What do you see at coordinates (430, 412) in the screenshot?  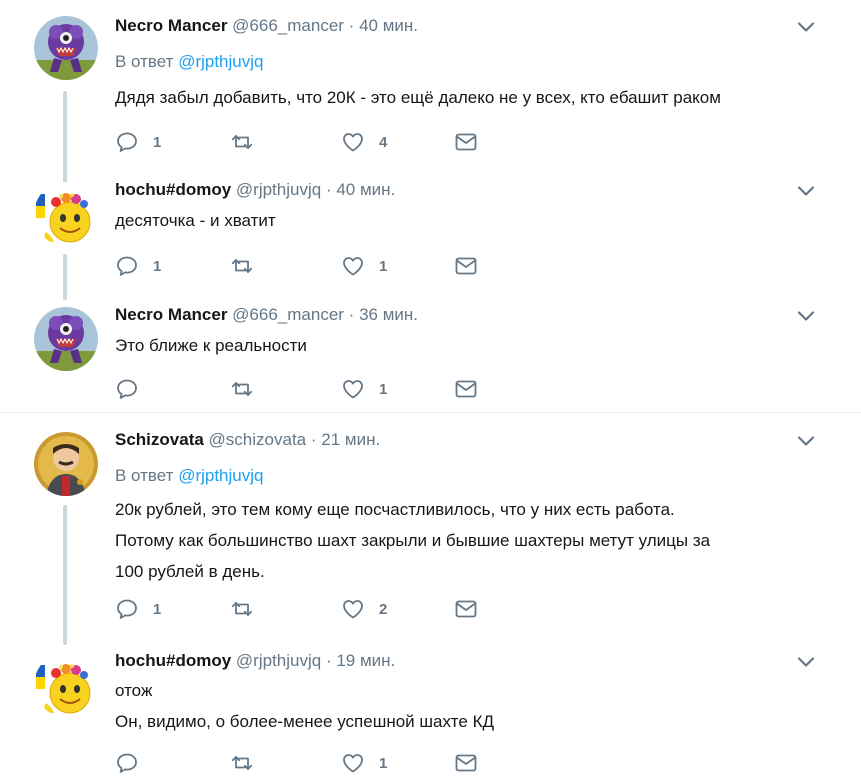 I see `thread-divider` at bounding box center [430, 412].